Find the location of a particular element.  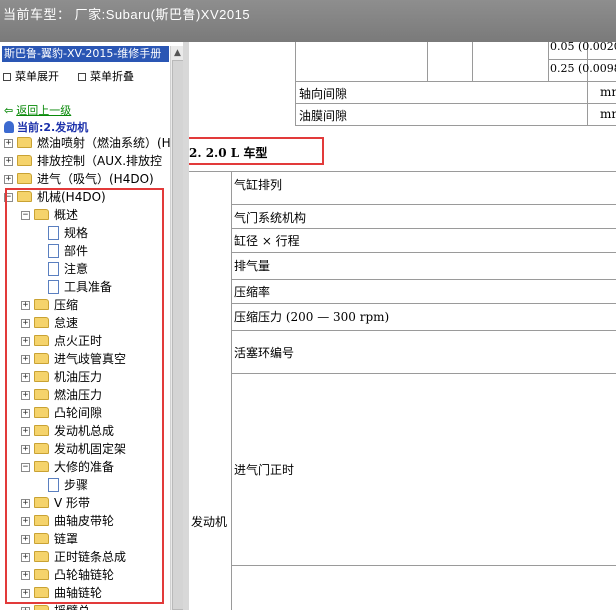

manual-title: 斯巴鲁-翼豹-XV-2015-维修手册 is located at coordinates (85, 54).